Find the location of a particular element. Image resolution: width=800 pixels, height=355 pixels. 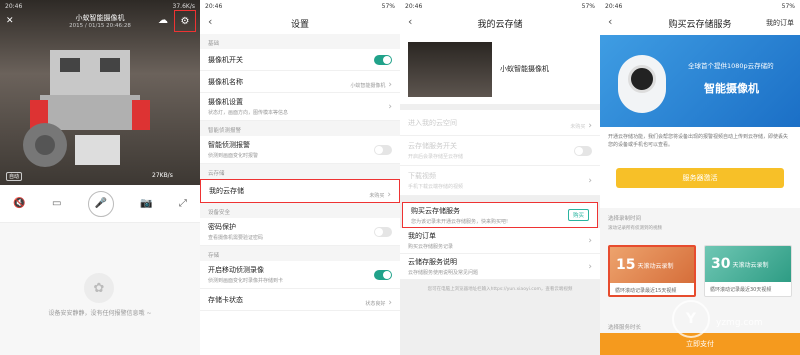

activate-server-button: 服务器激活 is located at coordinates (700, 178).